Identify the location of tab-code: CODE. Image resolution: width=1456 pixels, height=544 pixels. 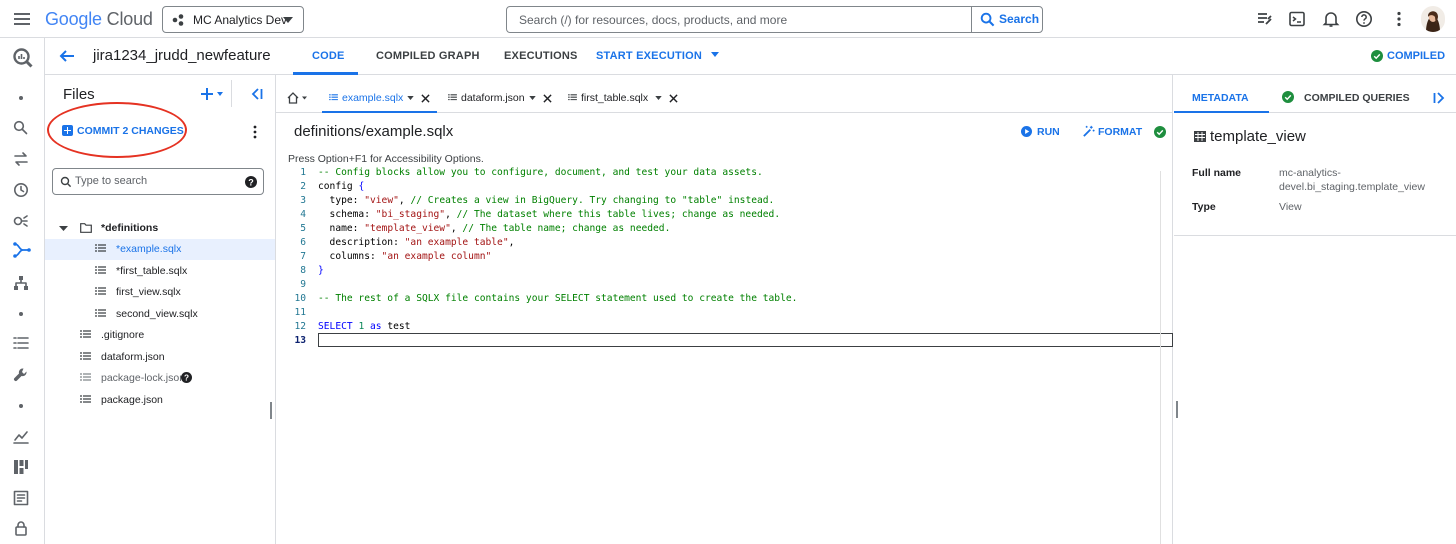
(328, 56).